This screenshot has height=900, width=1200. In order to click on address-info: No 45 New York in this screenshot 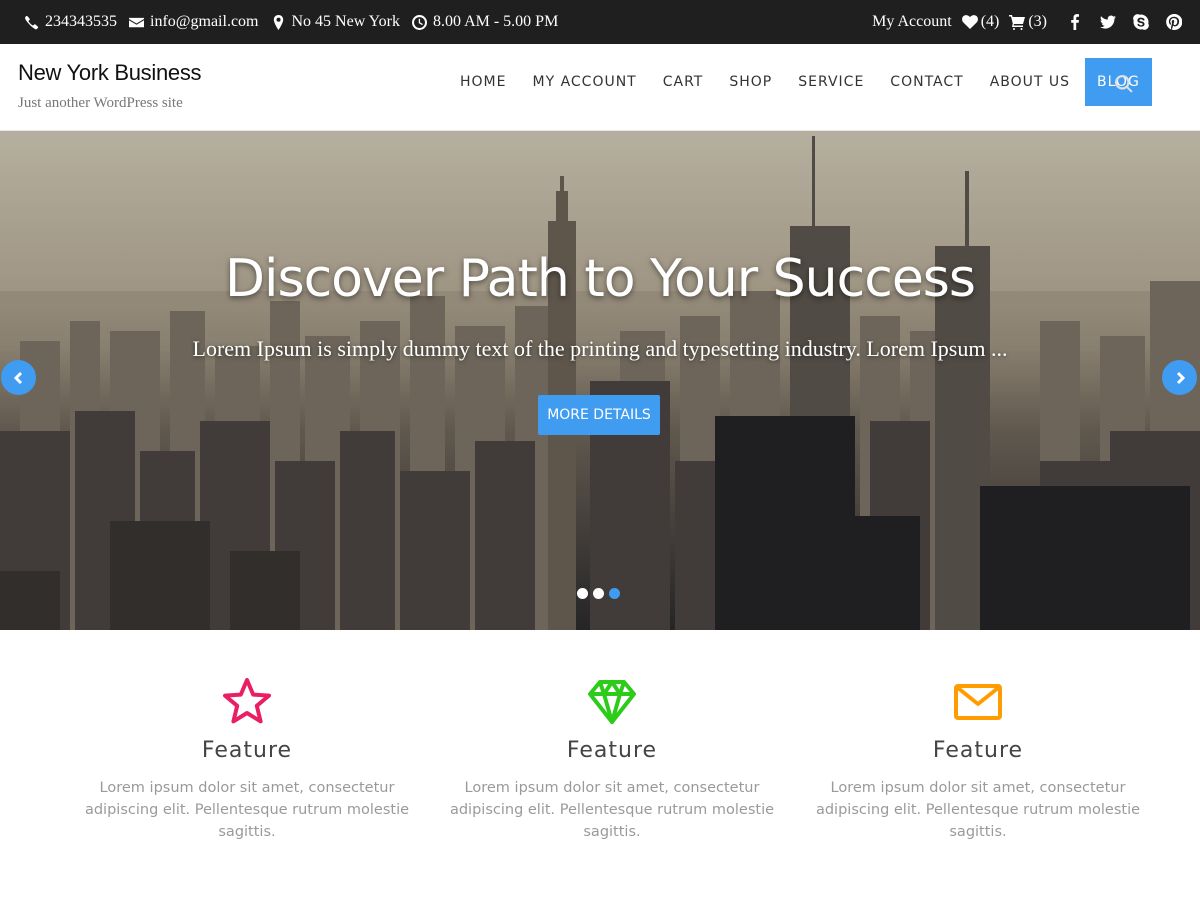, I will do `click(335, 22)`.